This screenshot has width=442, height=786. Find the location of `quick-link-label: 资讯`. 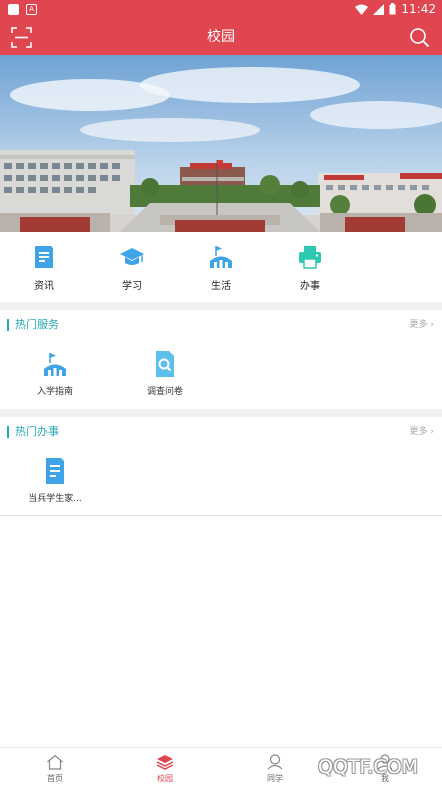

quick-link-label: 资讯 is located at coordinates (44, 286).